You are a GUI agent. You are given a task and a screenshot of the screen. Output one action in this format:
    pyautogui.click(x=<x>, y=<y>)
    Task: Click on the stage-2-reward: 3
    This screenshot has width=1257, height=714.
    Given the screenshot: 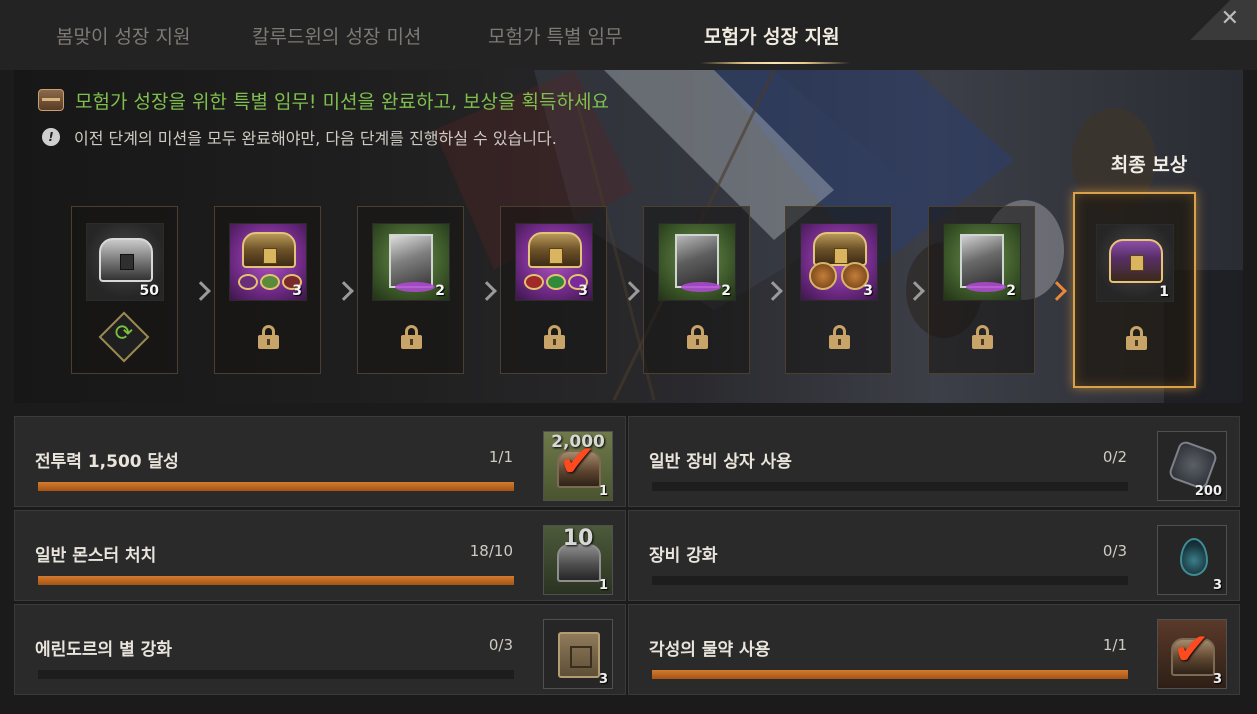 What is the action you would take?
    pyautogui.click(x=267, y=290)
    